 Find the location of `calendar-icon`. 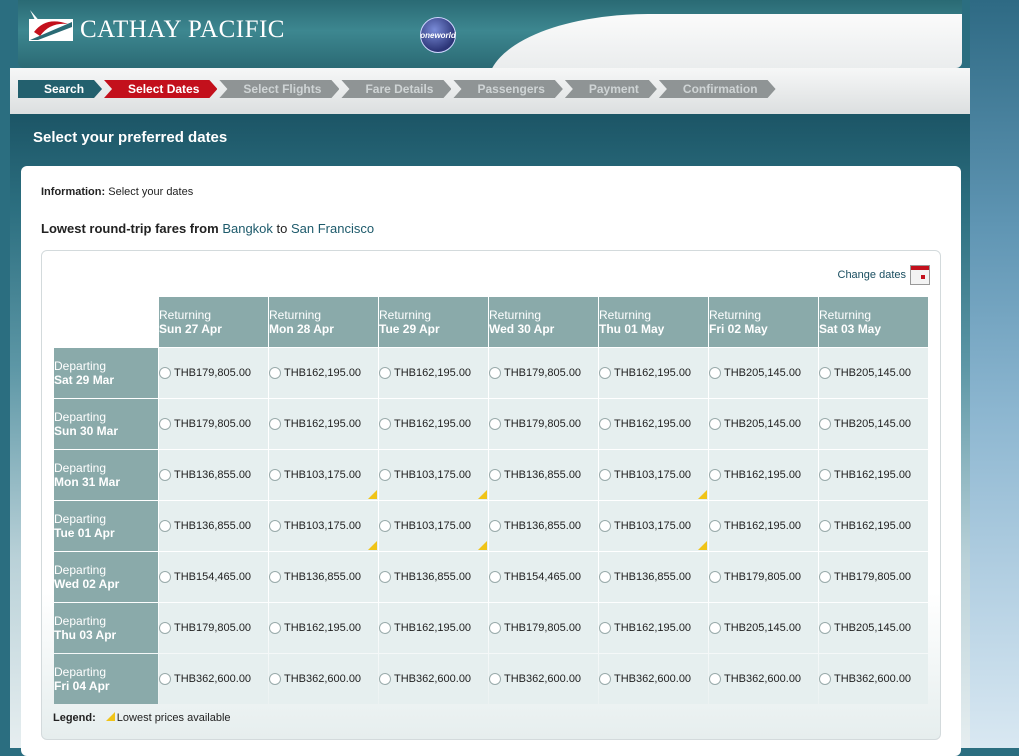

calendar-icon is located at coordinates (920, 275).